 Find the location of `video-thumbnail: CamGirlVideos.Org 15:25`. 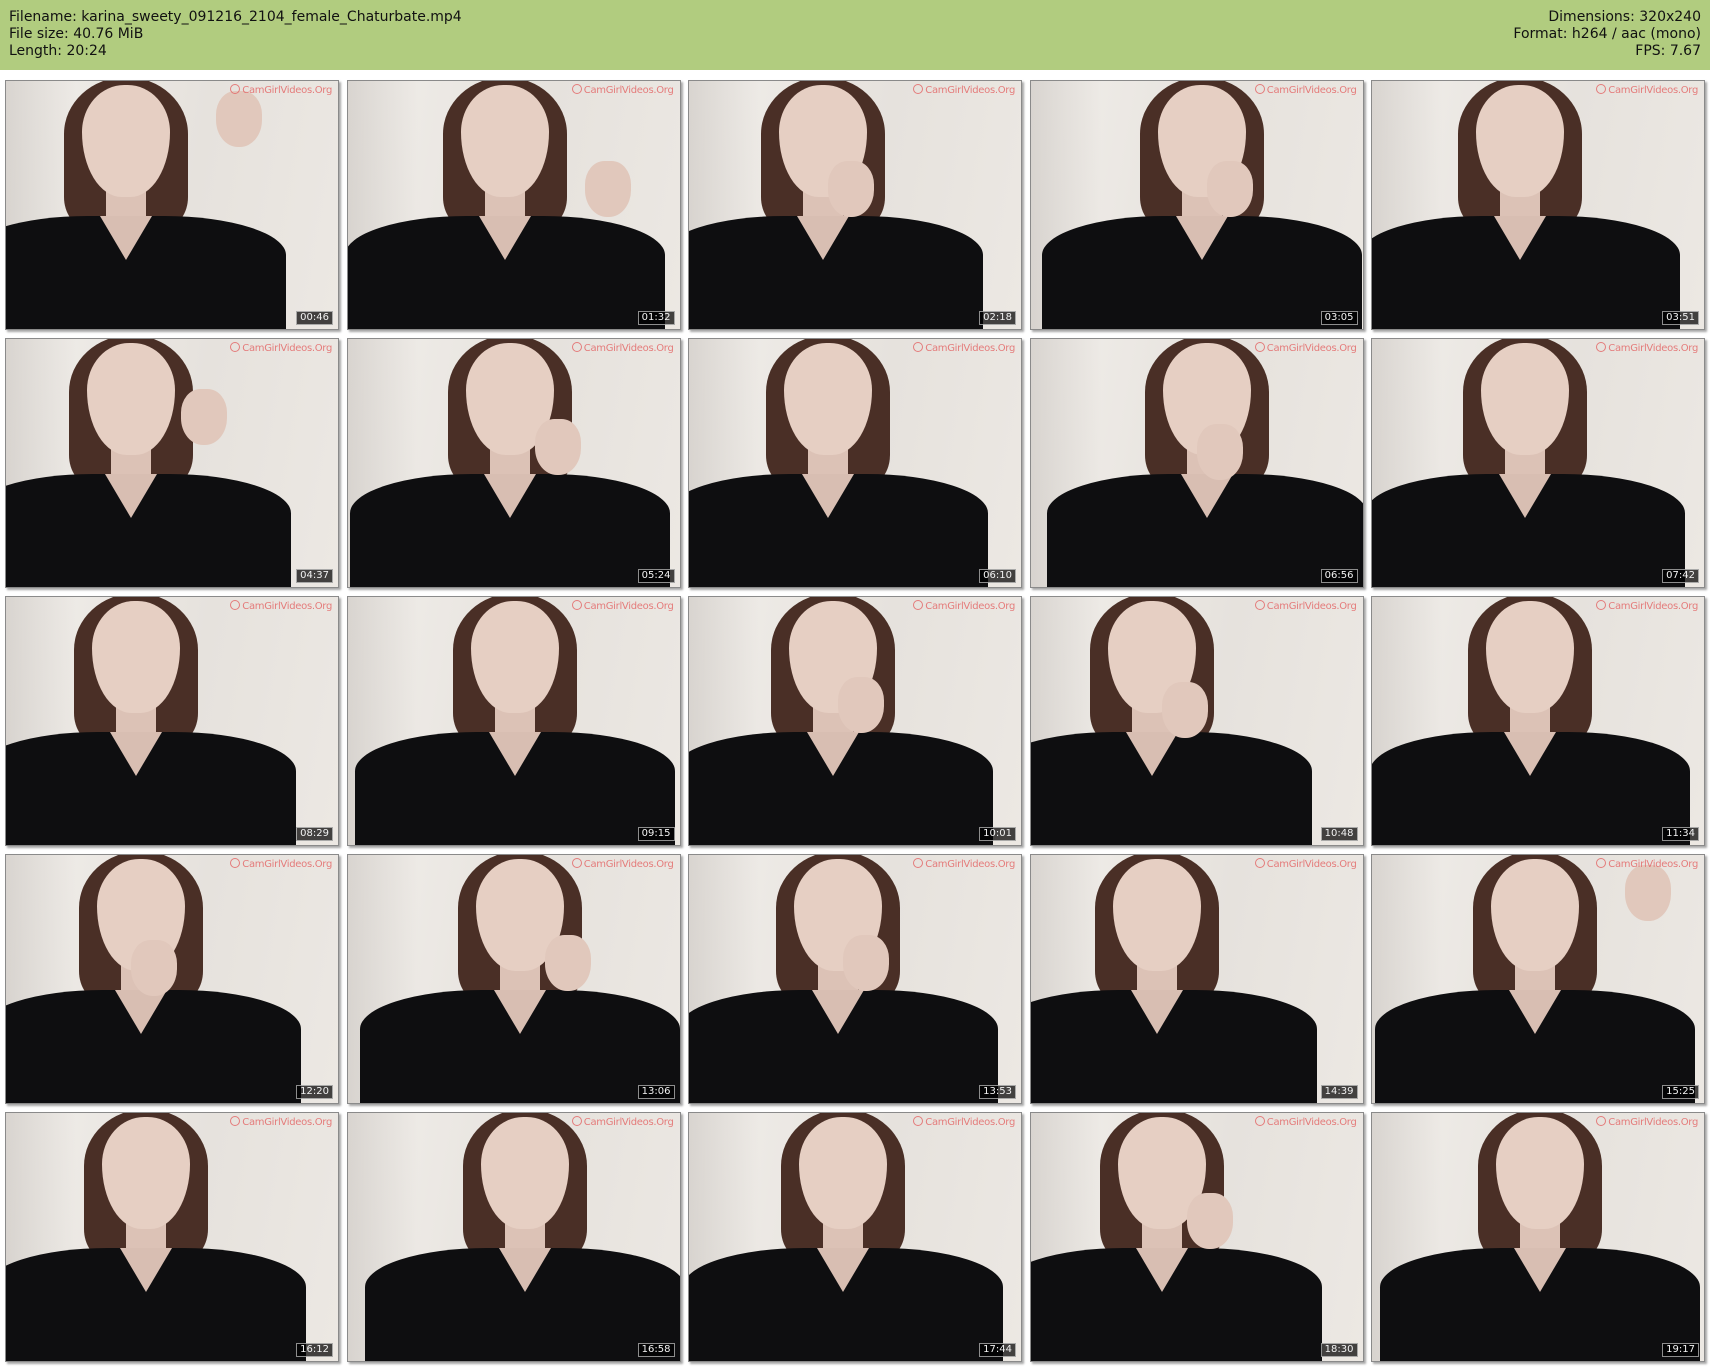

video-thumbnail: CamGirlVideos.Org 15:25 is located at coordinates (1538, 979).